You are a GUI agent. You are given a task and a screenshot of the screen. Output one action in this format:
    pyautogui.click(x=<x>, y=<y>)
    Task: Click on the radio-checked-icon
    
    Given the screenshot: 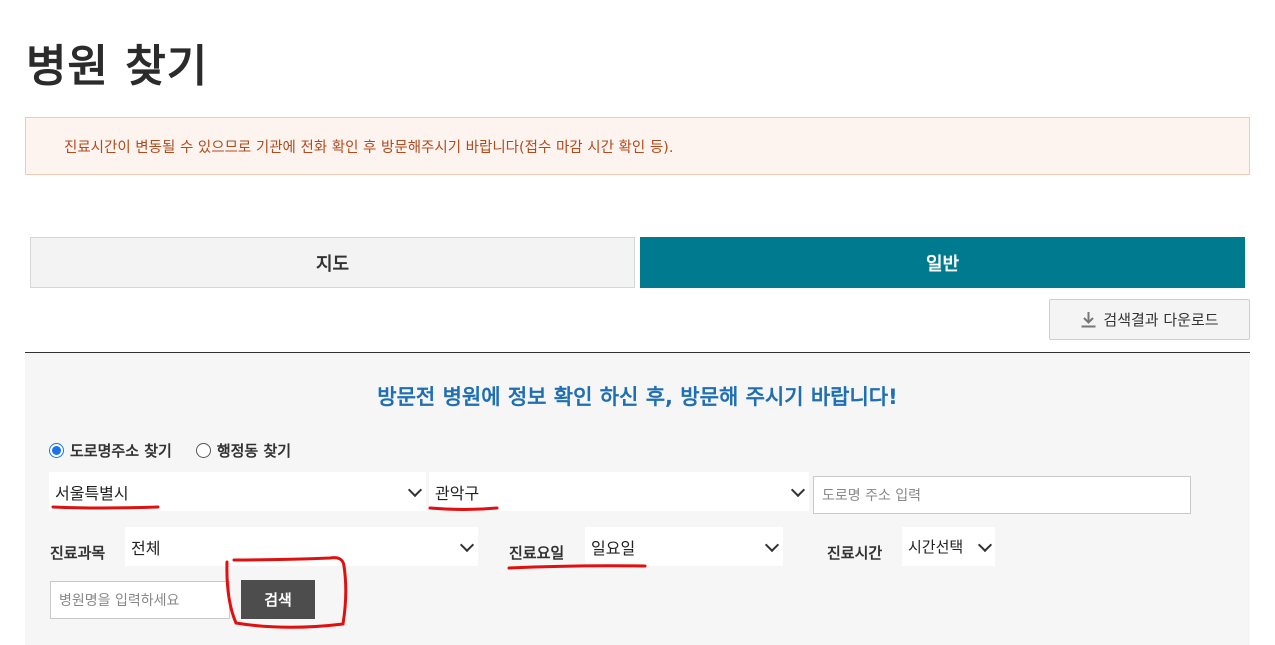 What is the action you would take?
    pyautogui.click(x=56, y=450)
    